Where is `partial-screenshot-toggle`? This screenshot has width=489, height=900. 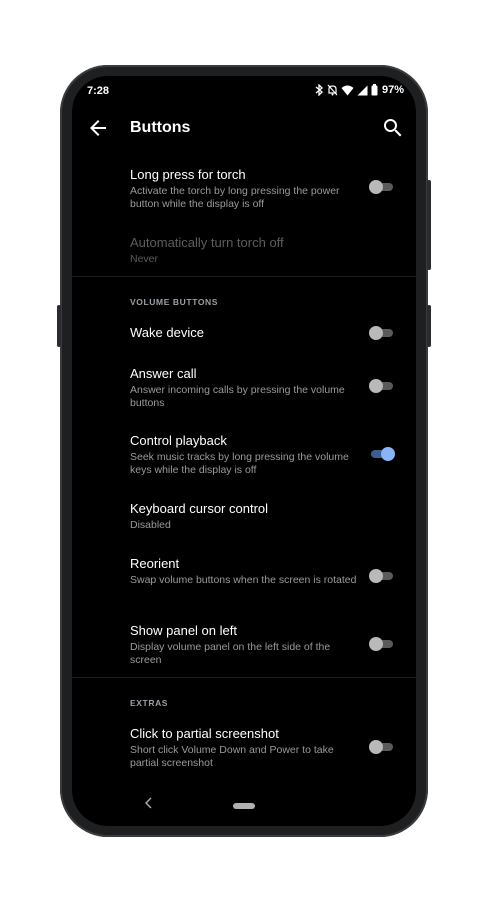 partial-screenshot-toggle is located at coordinates (382, 747).